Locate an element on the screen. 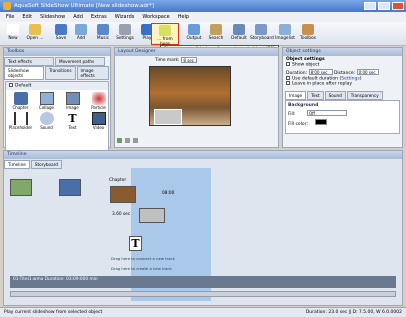 This screenshot has height=318, width=406. toolbox-item-particle: Particle is located at coordinates (98, 100).